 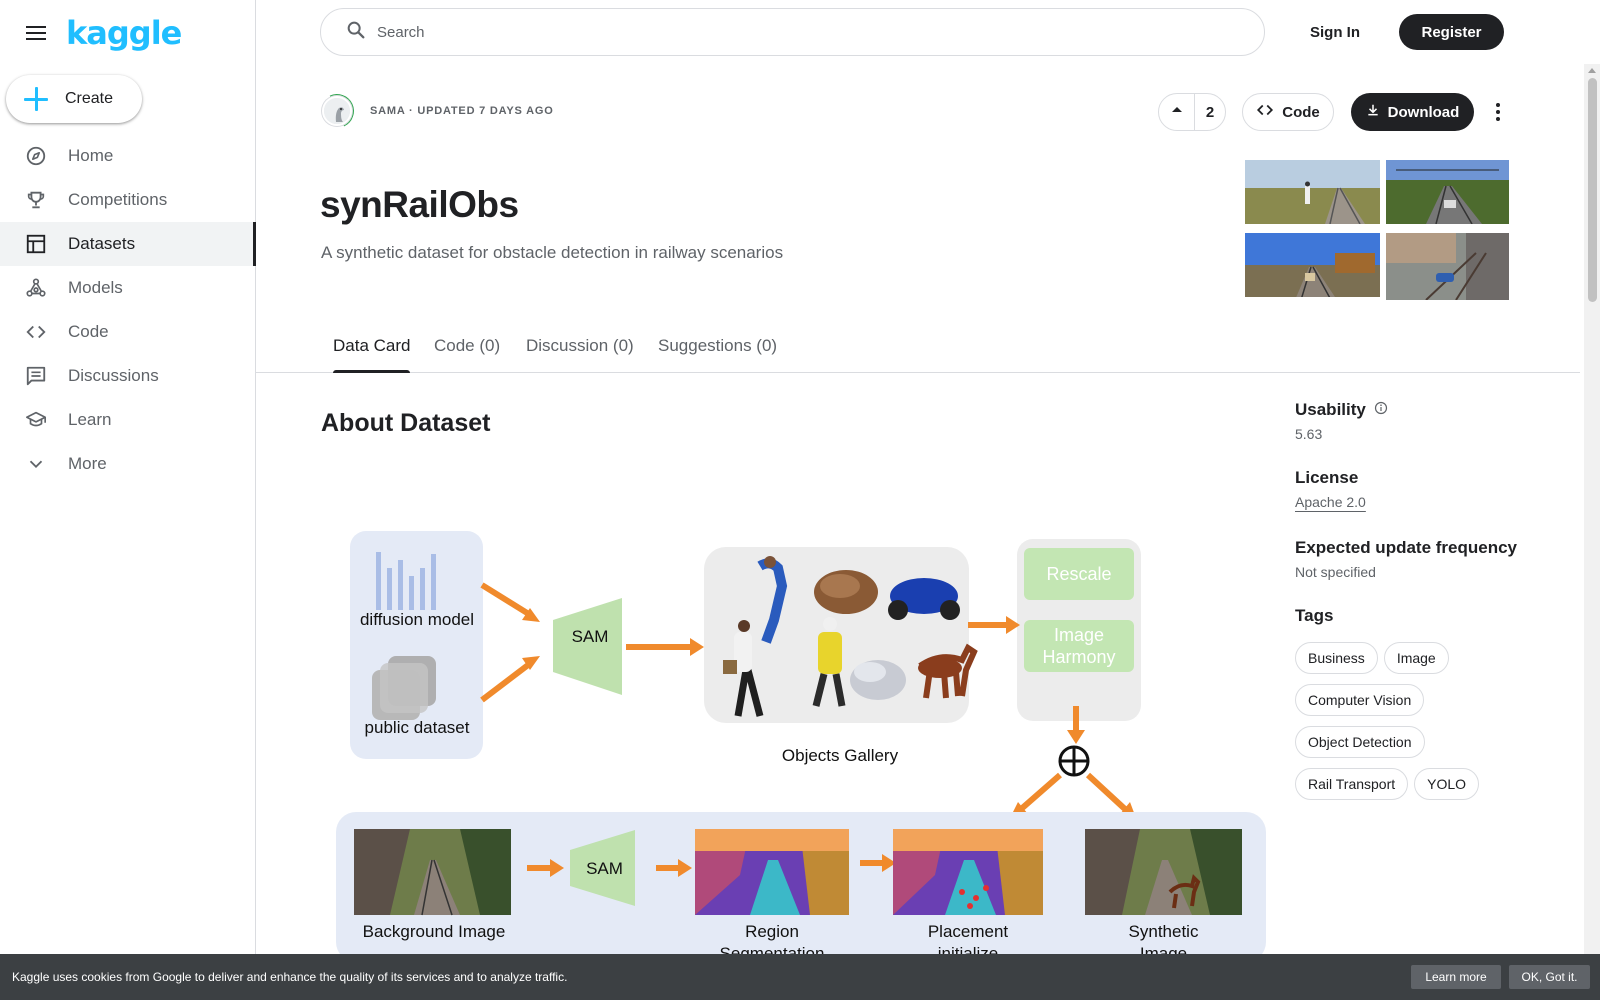 I want to click on avatar, so click(x=337, y=111).